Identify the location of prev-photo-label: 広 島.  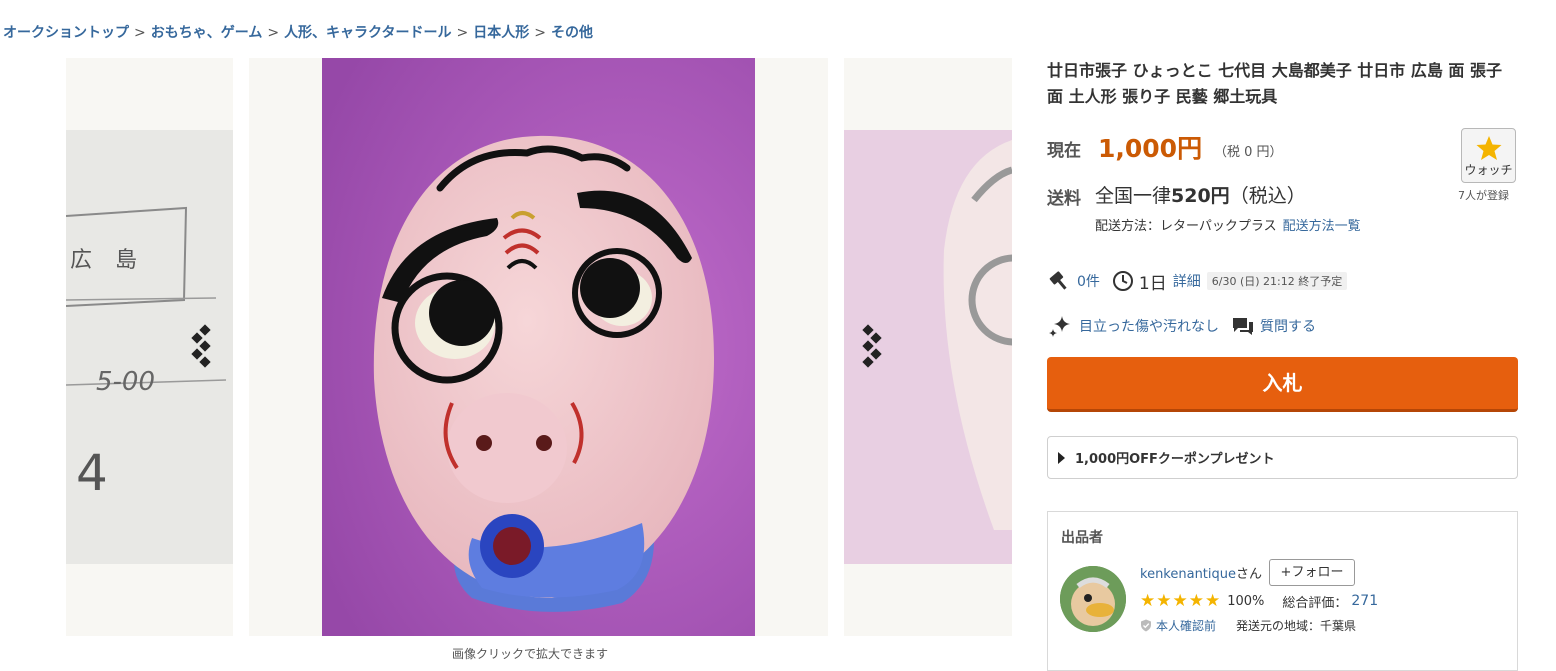
(107, 260).